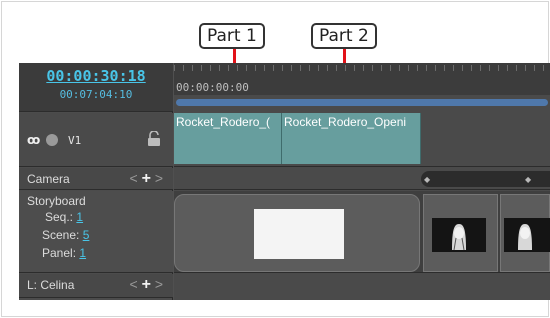 This screenshot has height=318, width=550. What do you see at coordinates (351, 138) in the screenshot?
I see `video-clip-2: Rocket_Rodero_Openi` at bounding box center [351, 138].